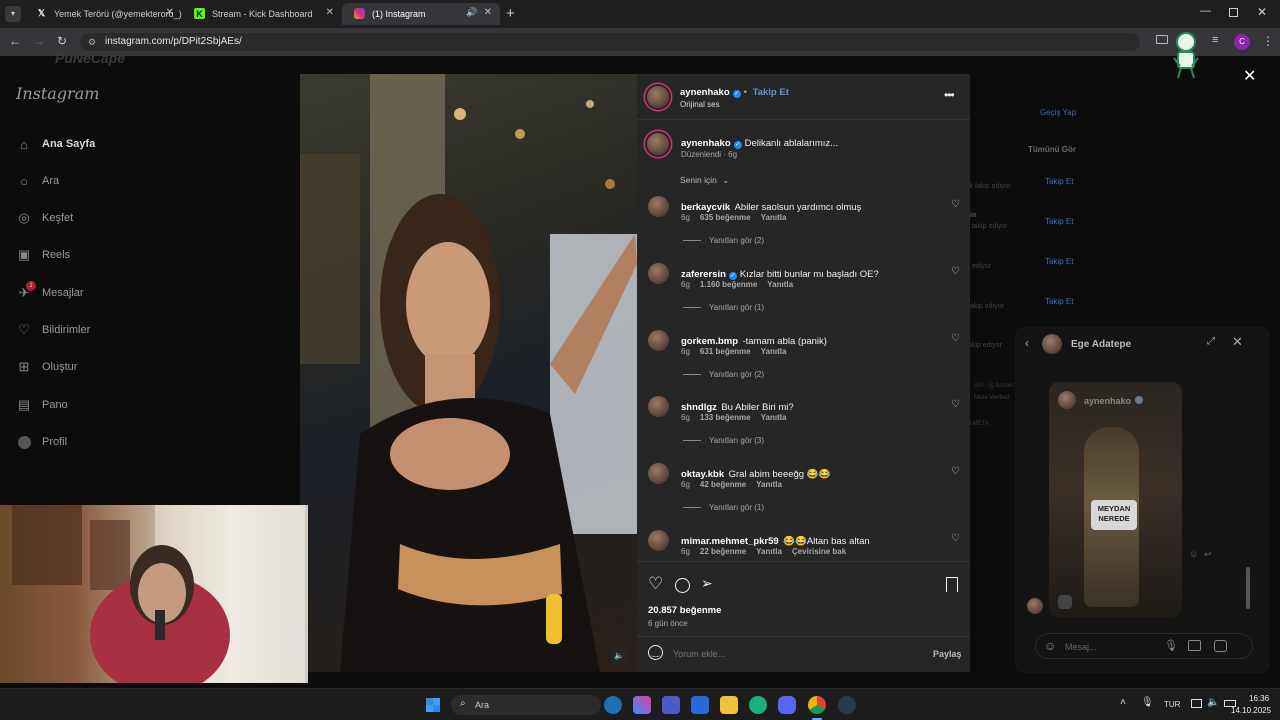  I want to click on chat-avatar, so click(1052, 344).